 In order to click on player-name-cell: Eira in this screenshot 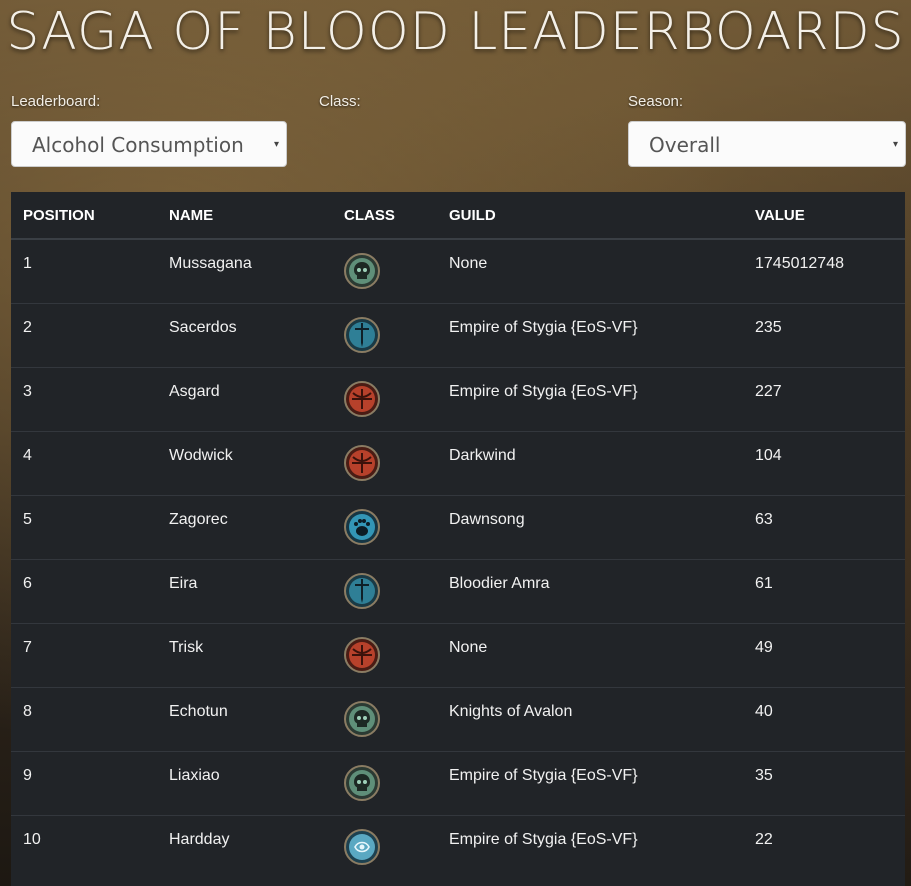, I will do `click(244, 590)`.